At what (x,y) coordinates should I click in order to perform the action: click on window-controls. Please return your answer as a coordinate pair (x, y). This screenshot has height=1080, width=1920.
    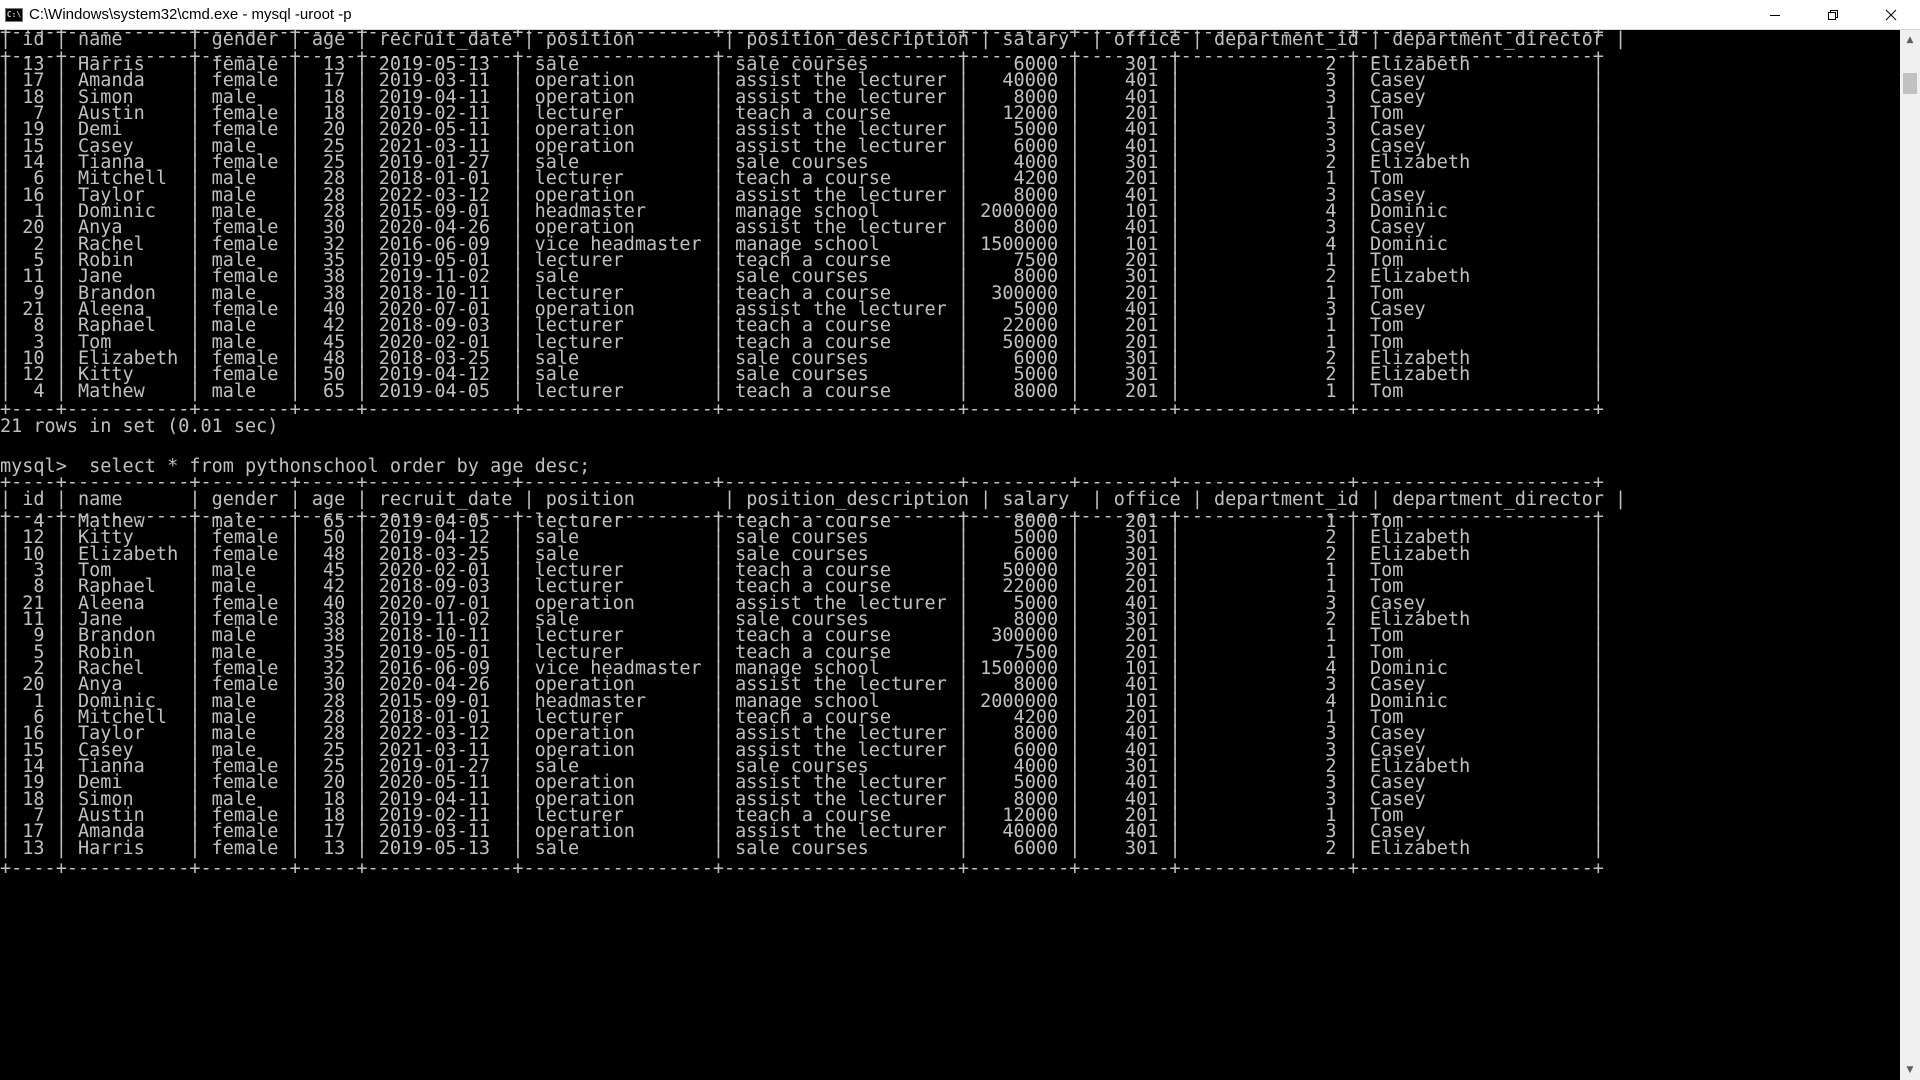
    Looking at the image, I should click on (1833, 14).